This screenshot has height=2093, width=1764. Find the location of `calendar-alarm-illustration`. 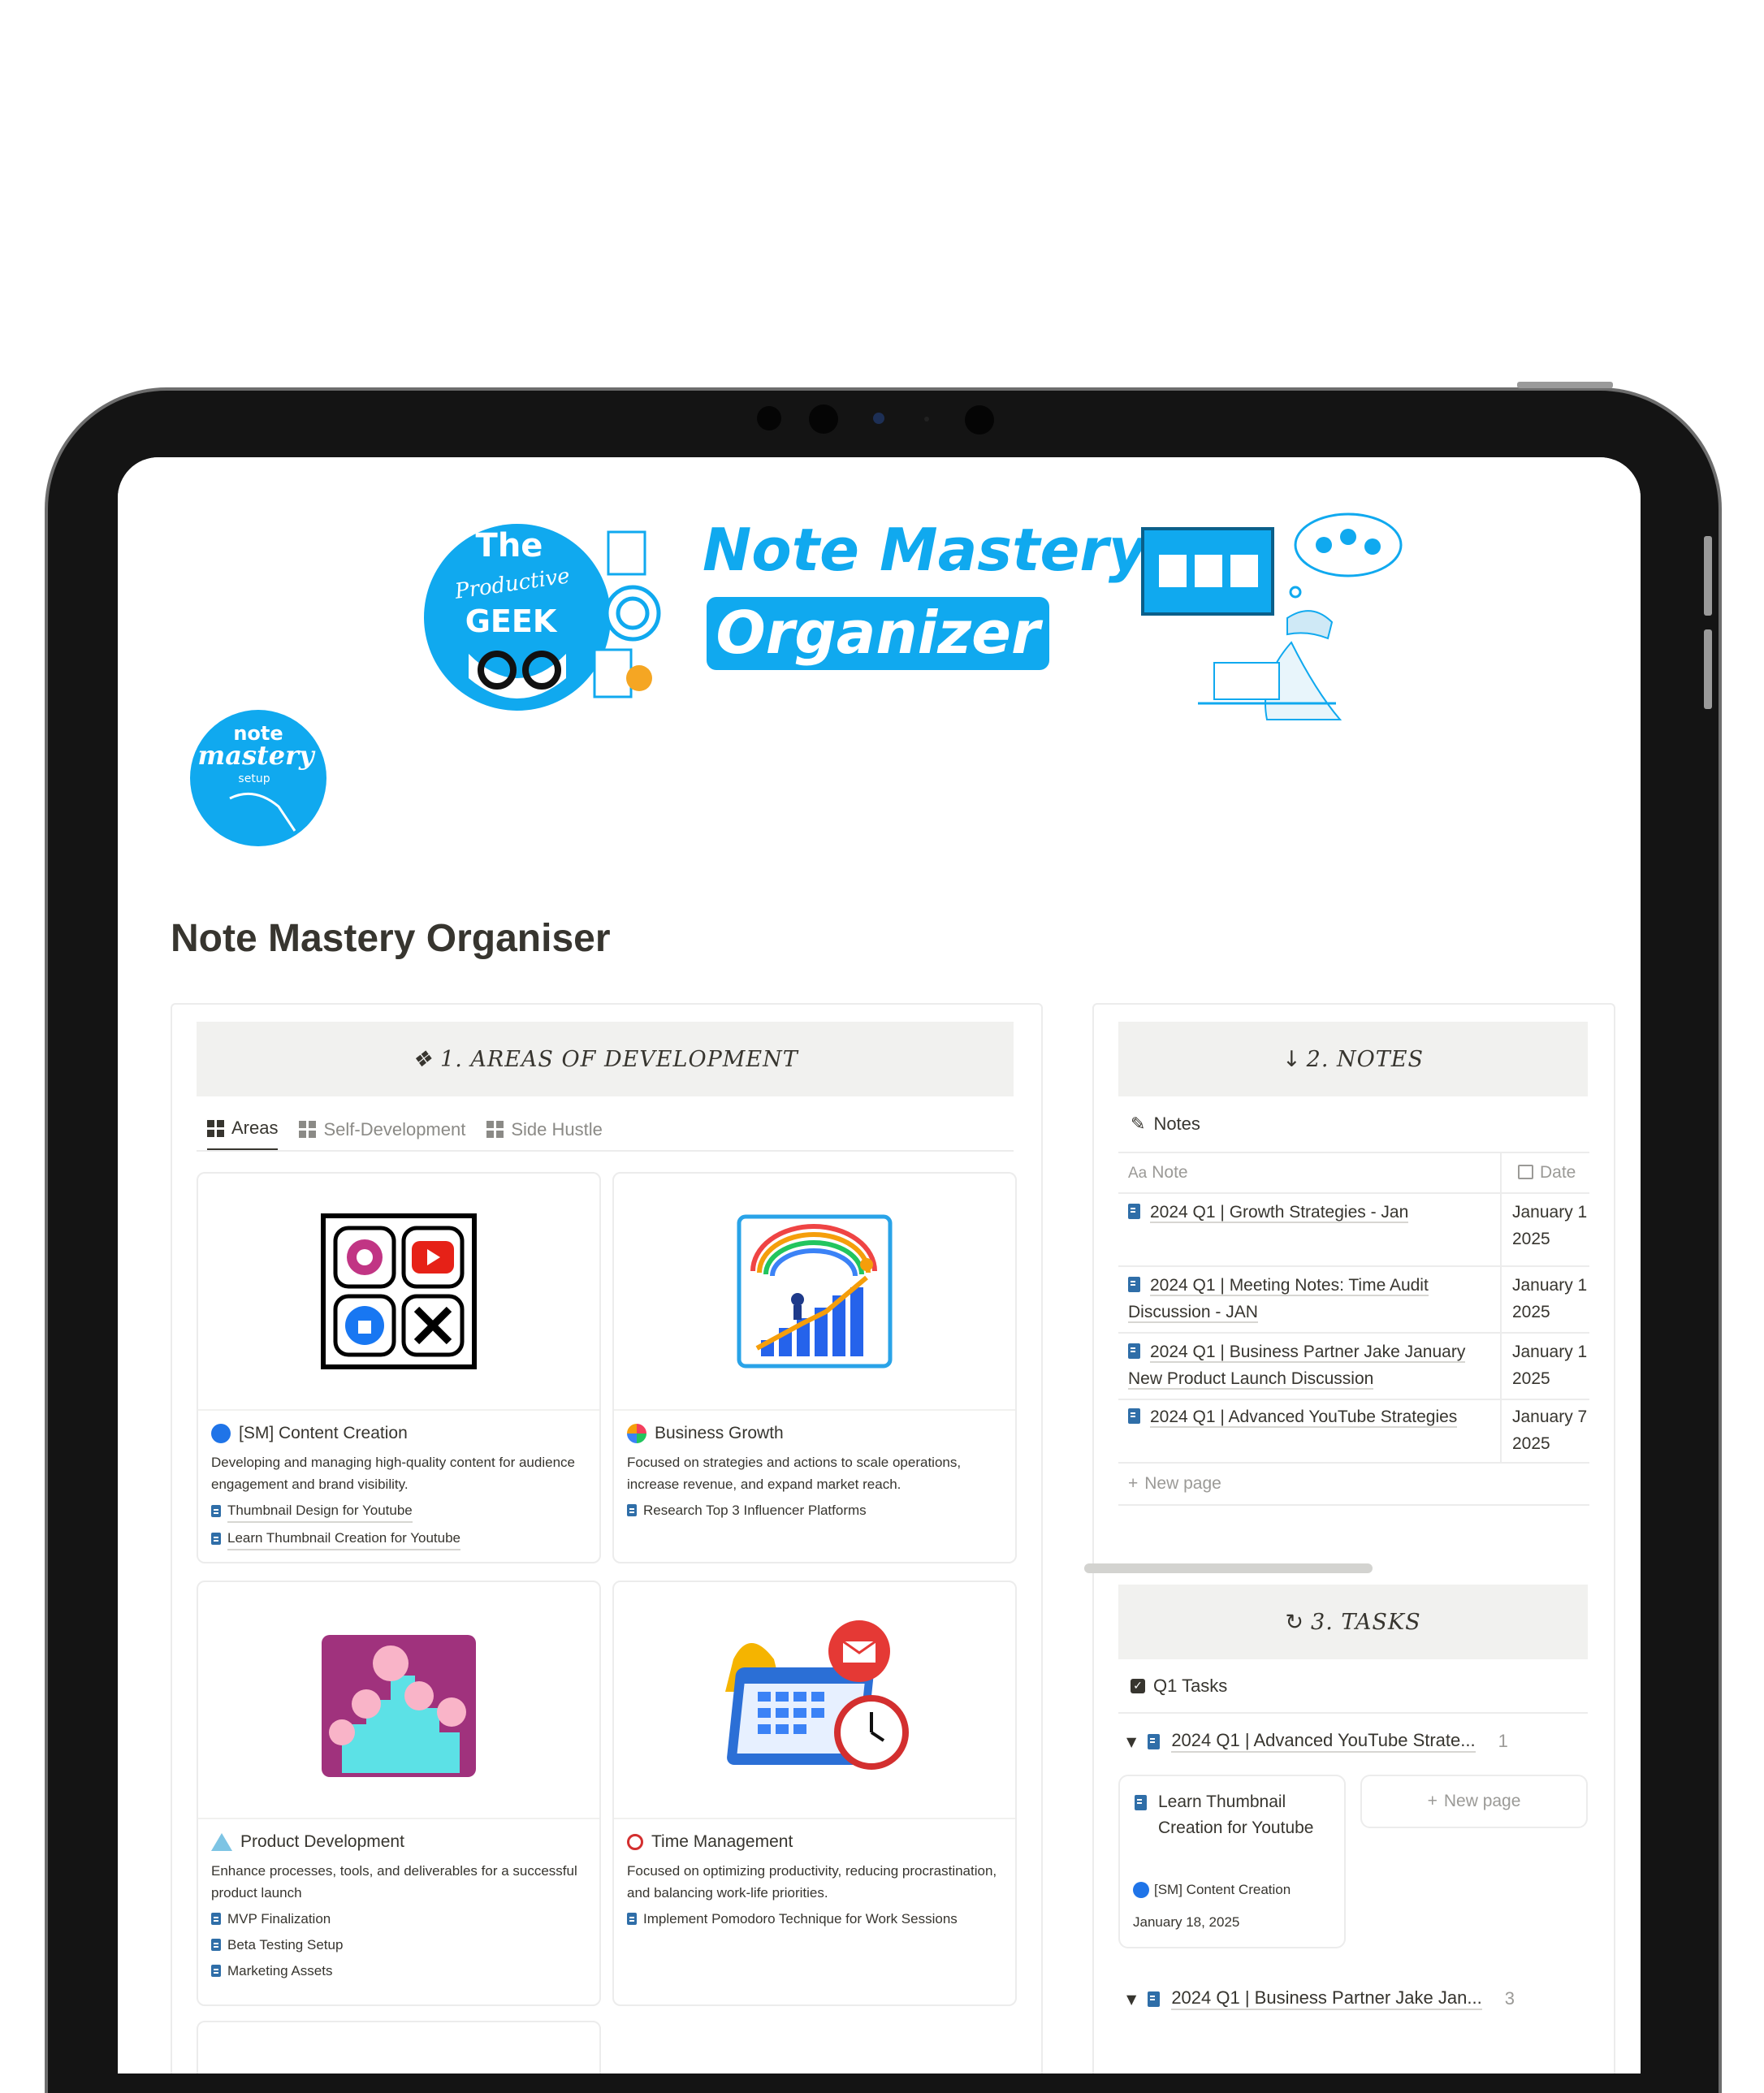

calendar-alarm-illustration is located at coordinates (817, 1695).